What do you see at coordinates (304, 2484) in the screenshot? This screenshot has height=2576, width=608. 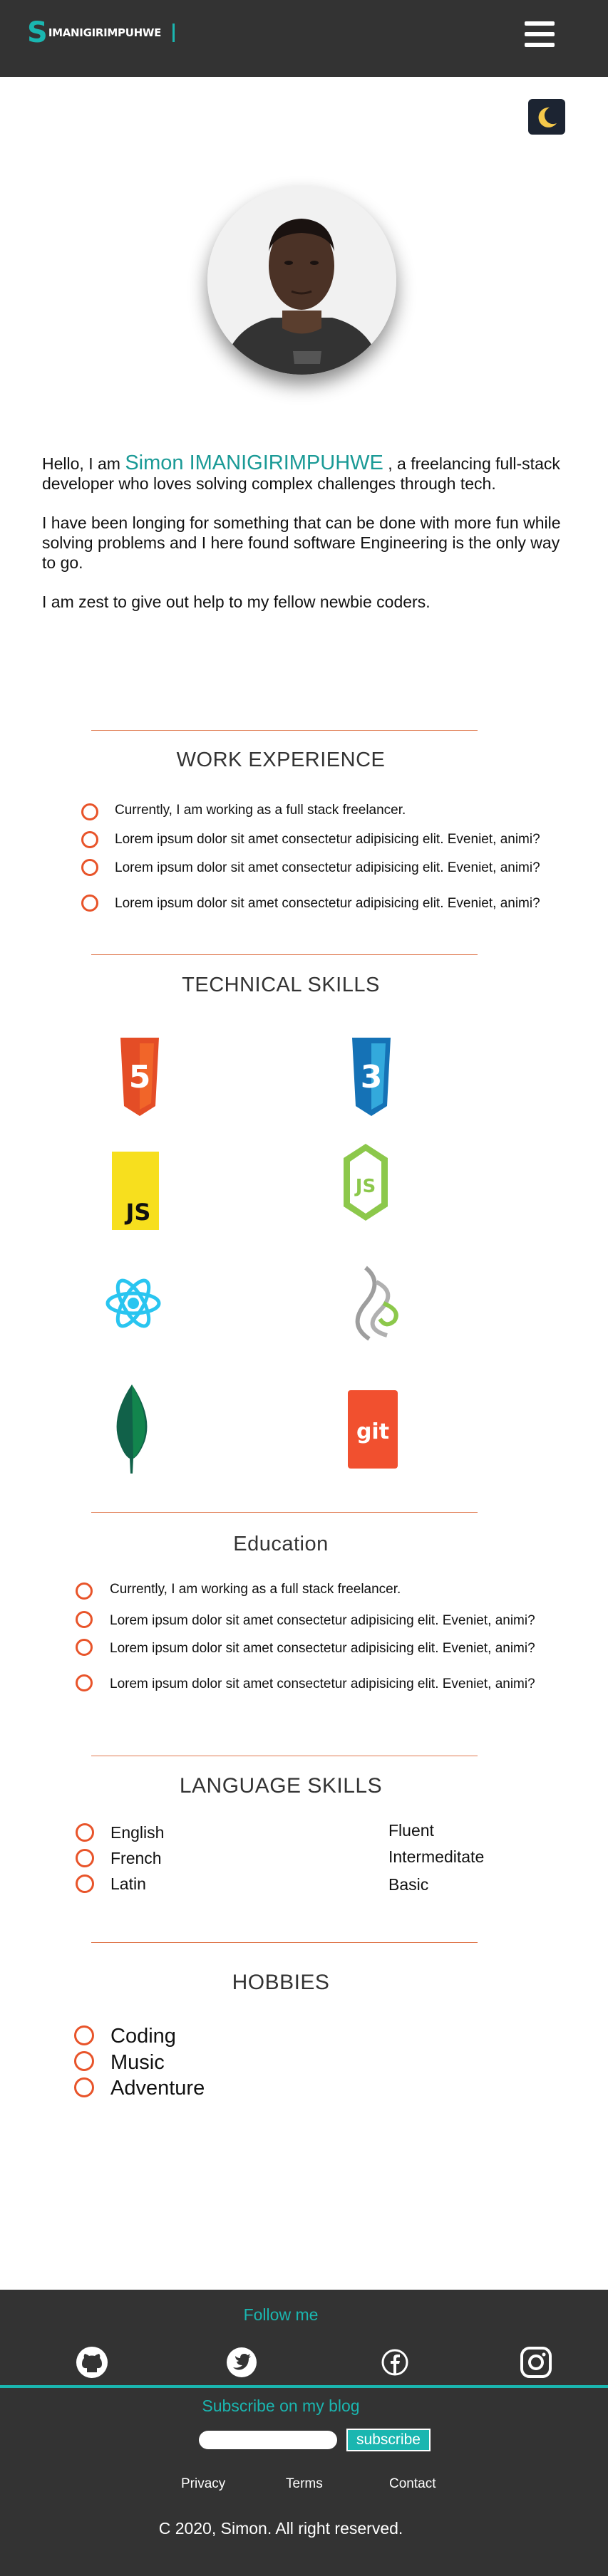 I see `terms-link: Terms` at bounding box center [304, 2484].